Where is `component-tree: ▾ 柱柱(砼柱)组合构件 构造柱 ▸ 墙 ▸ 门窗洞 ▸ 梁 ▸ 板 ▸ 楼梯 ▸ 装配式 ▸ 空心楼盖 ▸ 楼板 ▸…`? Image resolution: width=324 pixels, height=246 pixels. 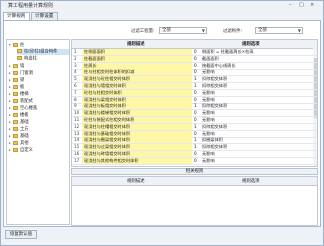
component-tree: ▾ 柱柱(砼柱)组合构件 构造柱 ▸ 墙 ▸ 门窗洞 ▸ 梁 ▸ 板 ▸ 楼梯 ▸ 装配式 ▸ 空心楼盖 ▸ 楼板 ▸… is located at coordinates (38, 132).